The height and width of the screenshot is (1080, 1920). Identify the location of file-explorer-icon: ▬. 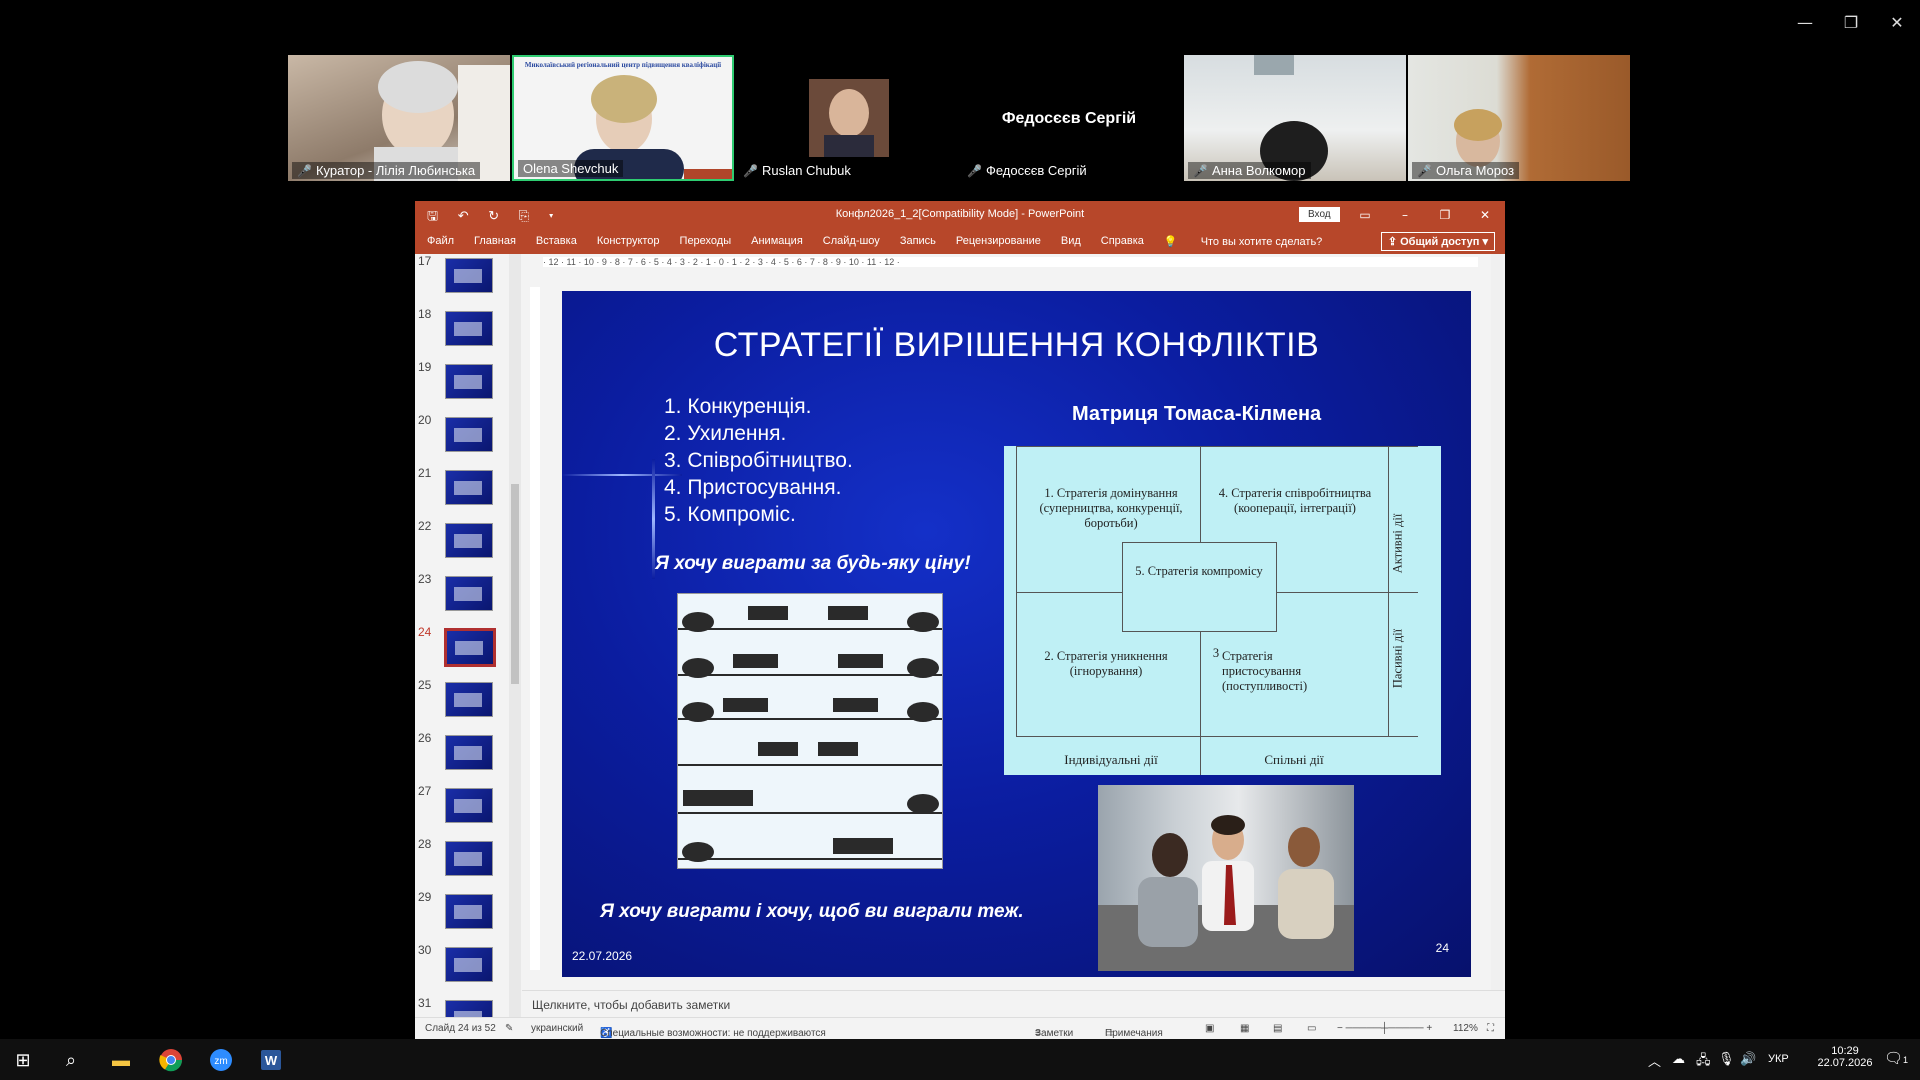
(121, 1060).